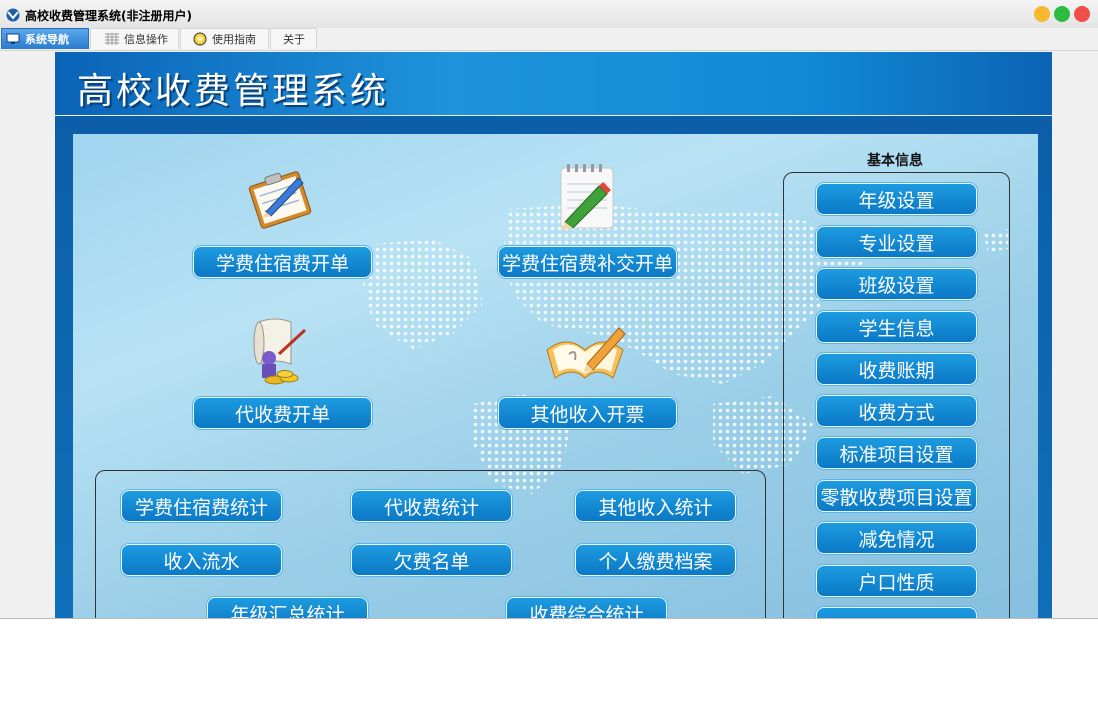  I want to click on help-icon, so click(200, 39).